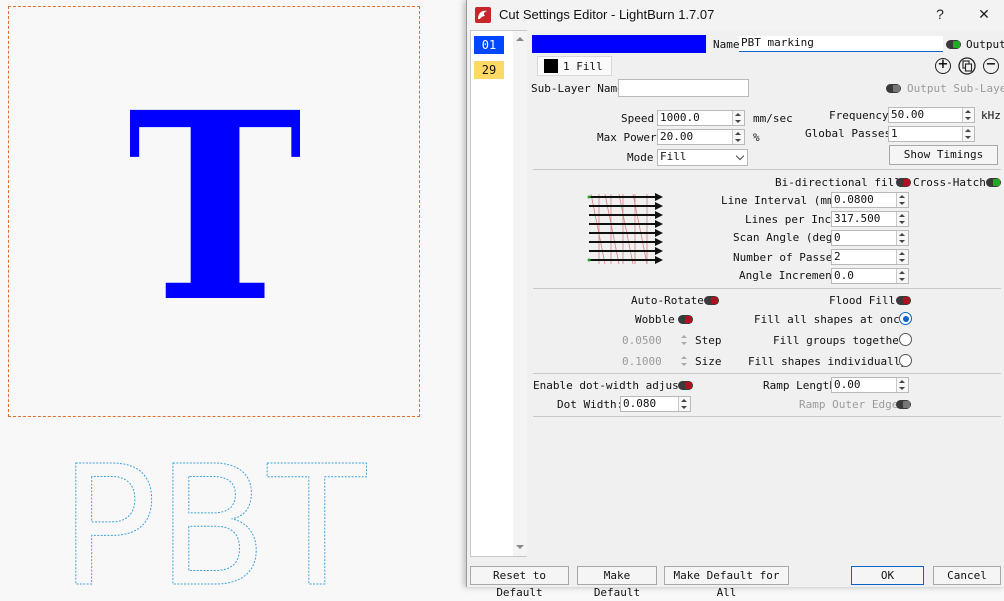 The width and height of the screenshot is (1004, 601). Describe the element at coordinates (701, 118) in the screenshot. I see `speed-input: 1000.0` at that location.